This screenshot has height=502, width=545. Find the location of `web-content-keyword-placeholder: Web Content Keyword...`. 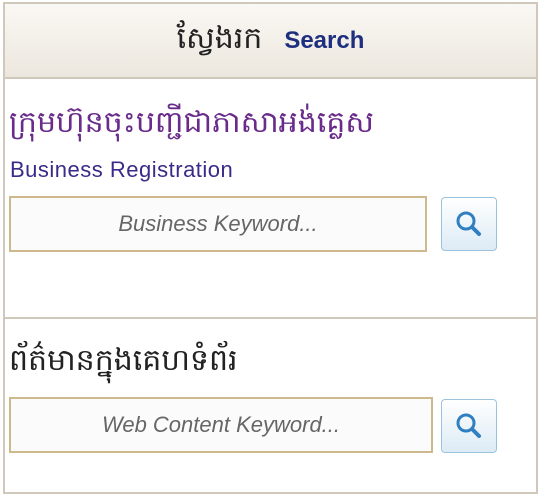

web-content-keyword-placeholder: Web Content Keyword... is located at coordinates (221, 424).